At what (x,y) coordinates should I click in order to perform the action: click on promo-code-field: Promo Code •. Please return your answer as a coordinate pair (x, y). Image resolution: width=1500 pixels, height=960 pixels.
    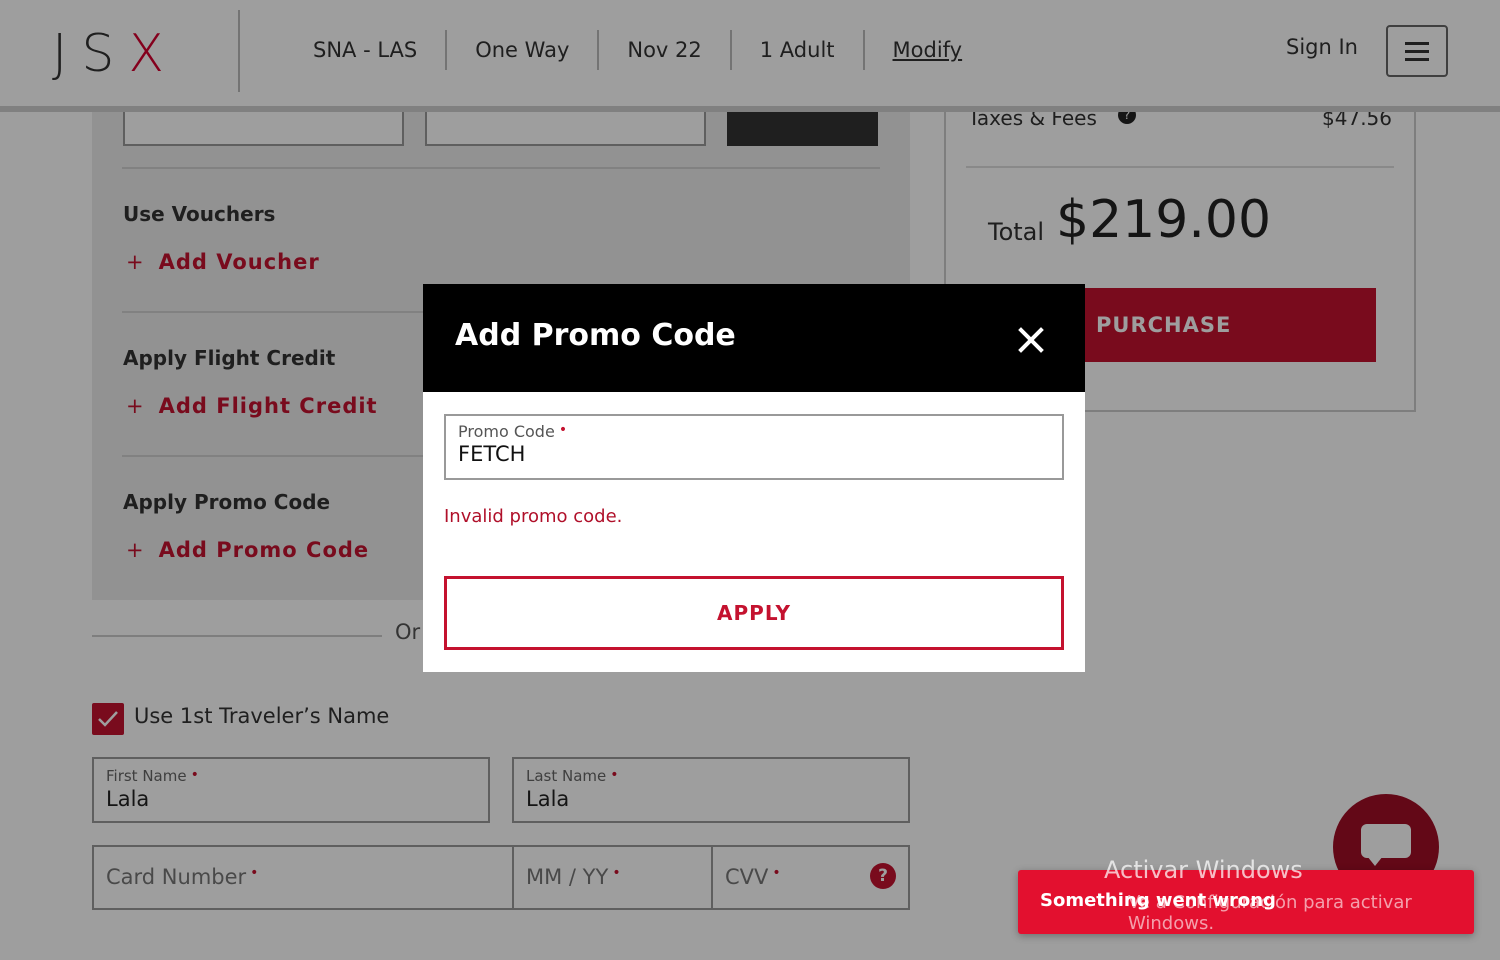
    Looking at the image, I should click on (754, 447).